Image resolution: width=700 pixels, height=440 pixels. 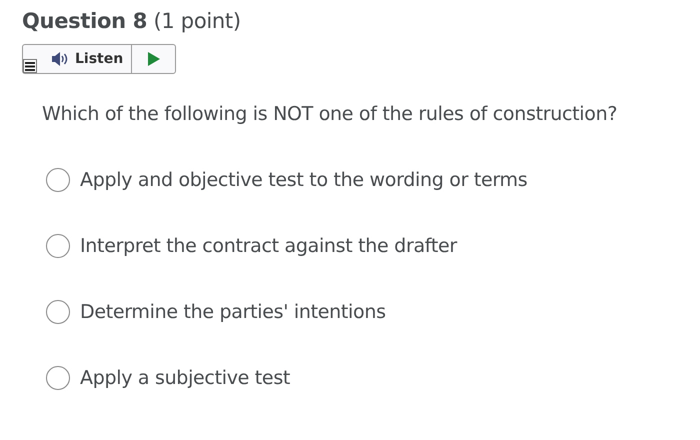 What do you see at coordinates (304, 180) in the screenshot?
I see `option-label: Apply and objective test to the wording or terms` at bounding box center [304, 180].